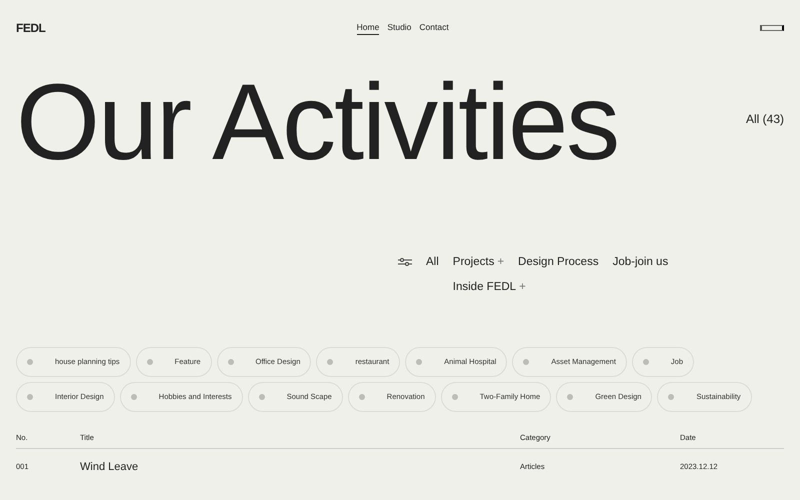  I want to click on filter-link: Design Process, so click(558, 263).